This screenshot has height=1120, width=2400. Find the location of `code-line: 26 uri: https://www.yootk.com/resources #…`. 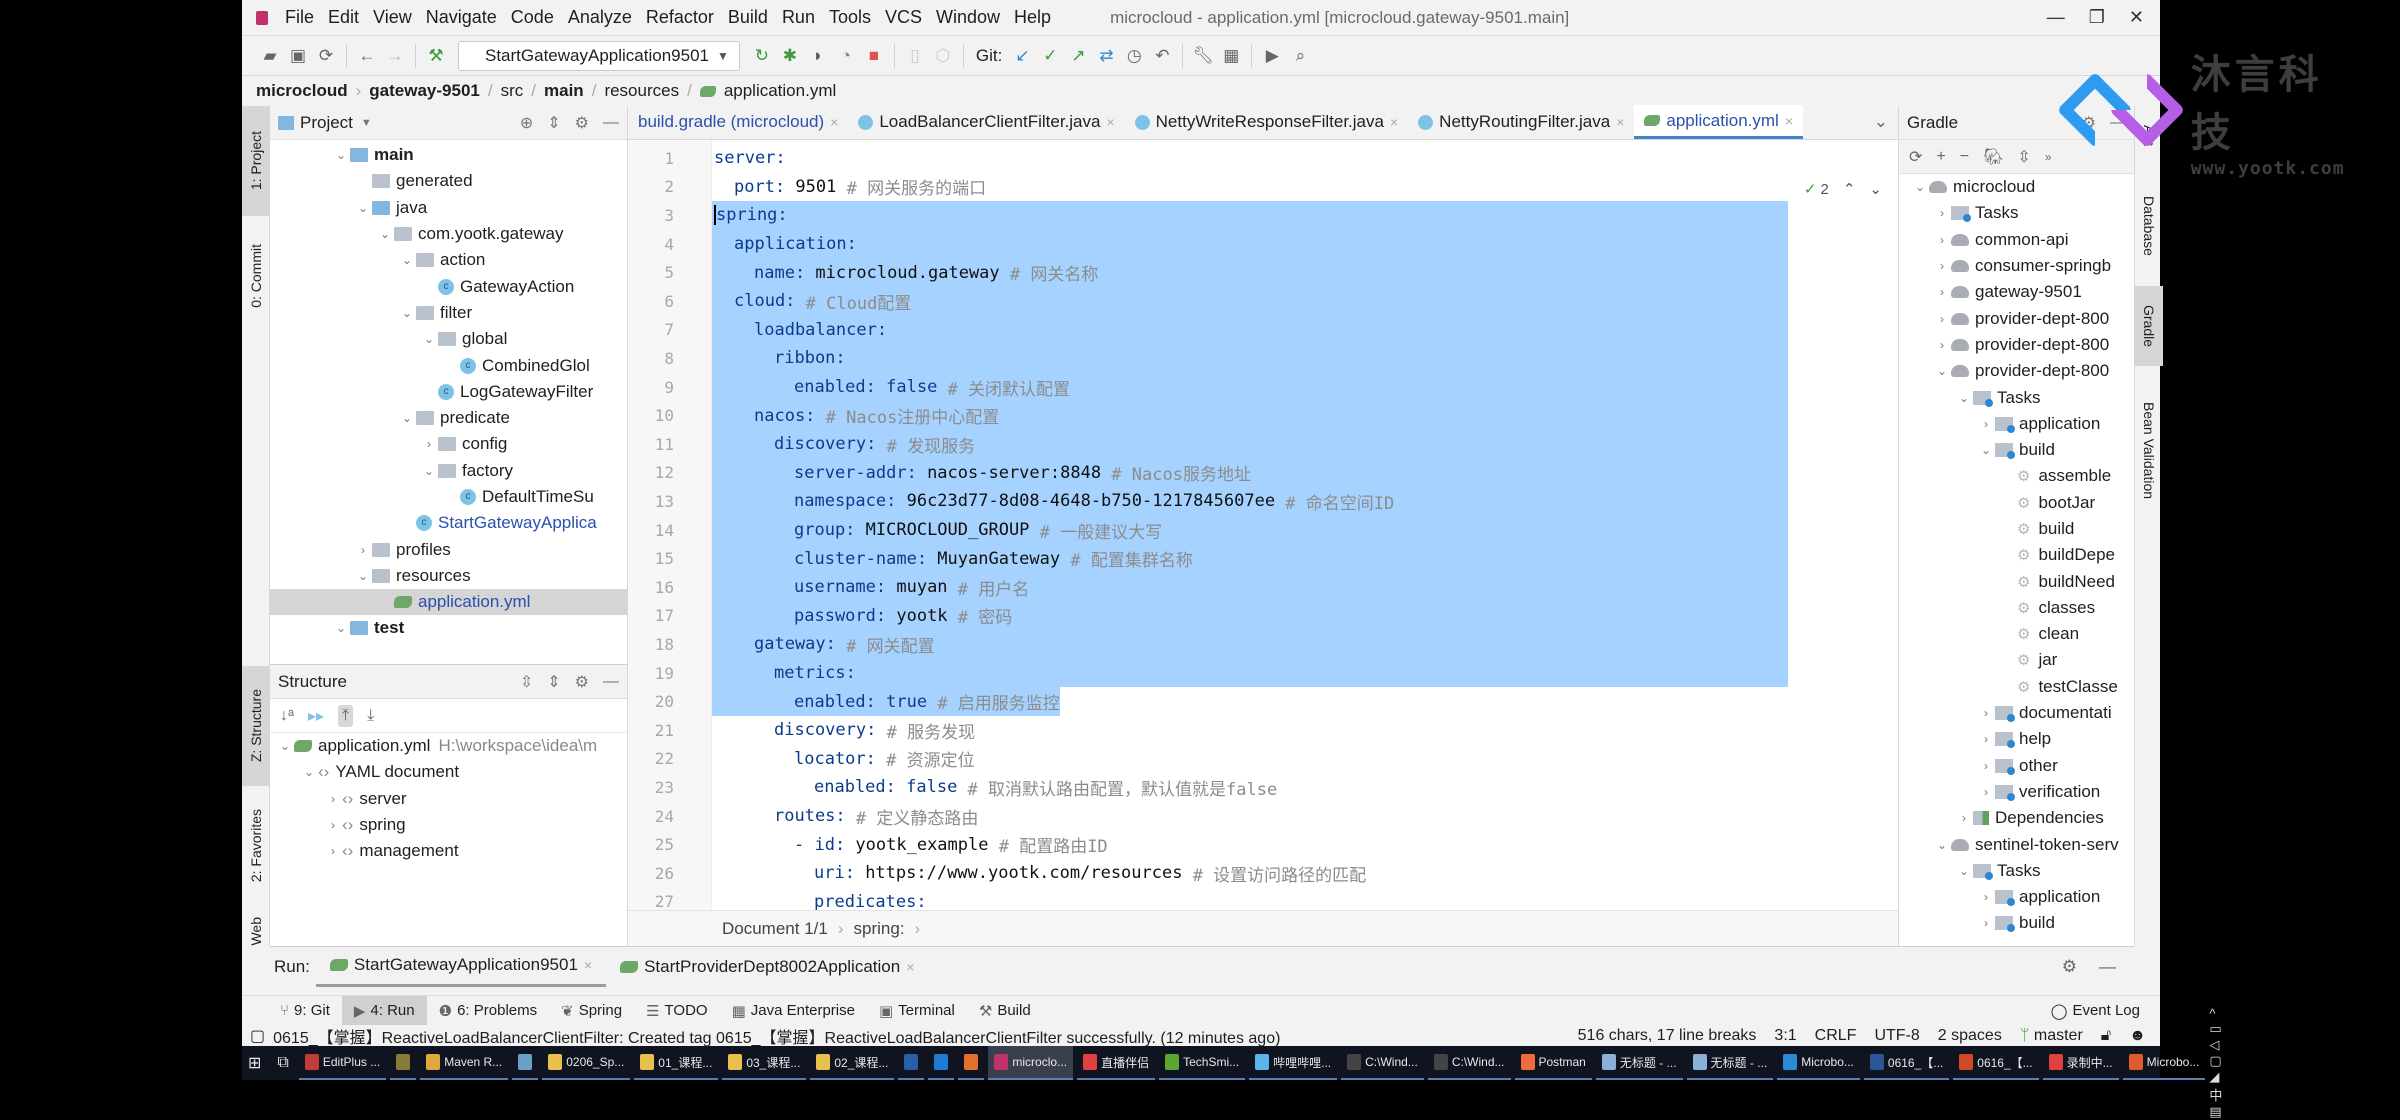

code-line: 26 uri: https://www.yootk.com/resources #… is located at coordinates (1263, 873).